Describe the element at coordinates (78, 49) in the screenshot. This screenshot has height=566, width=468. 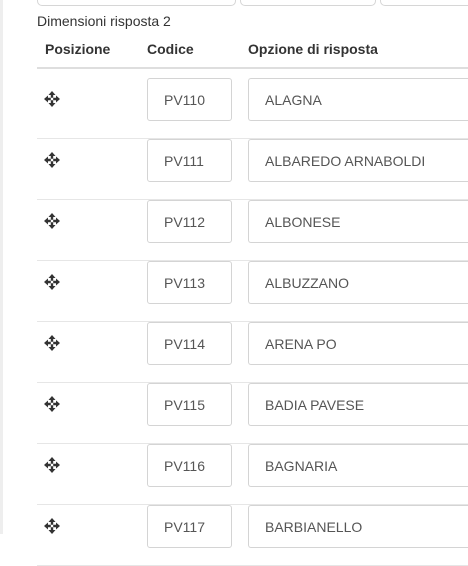
I see `header-position: Posizione` at that location.